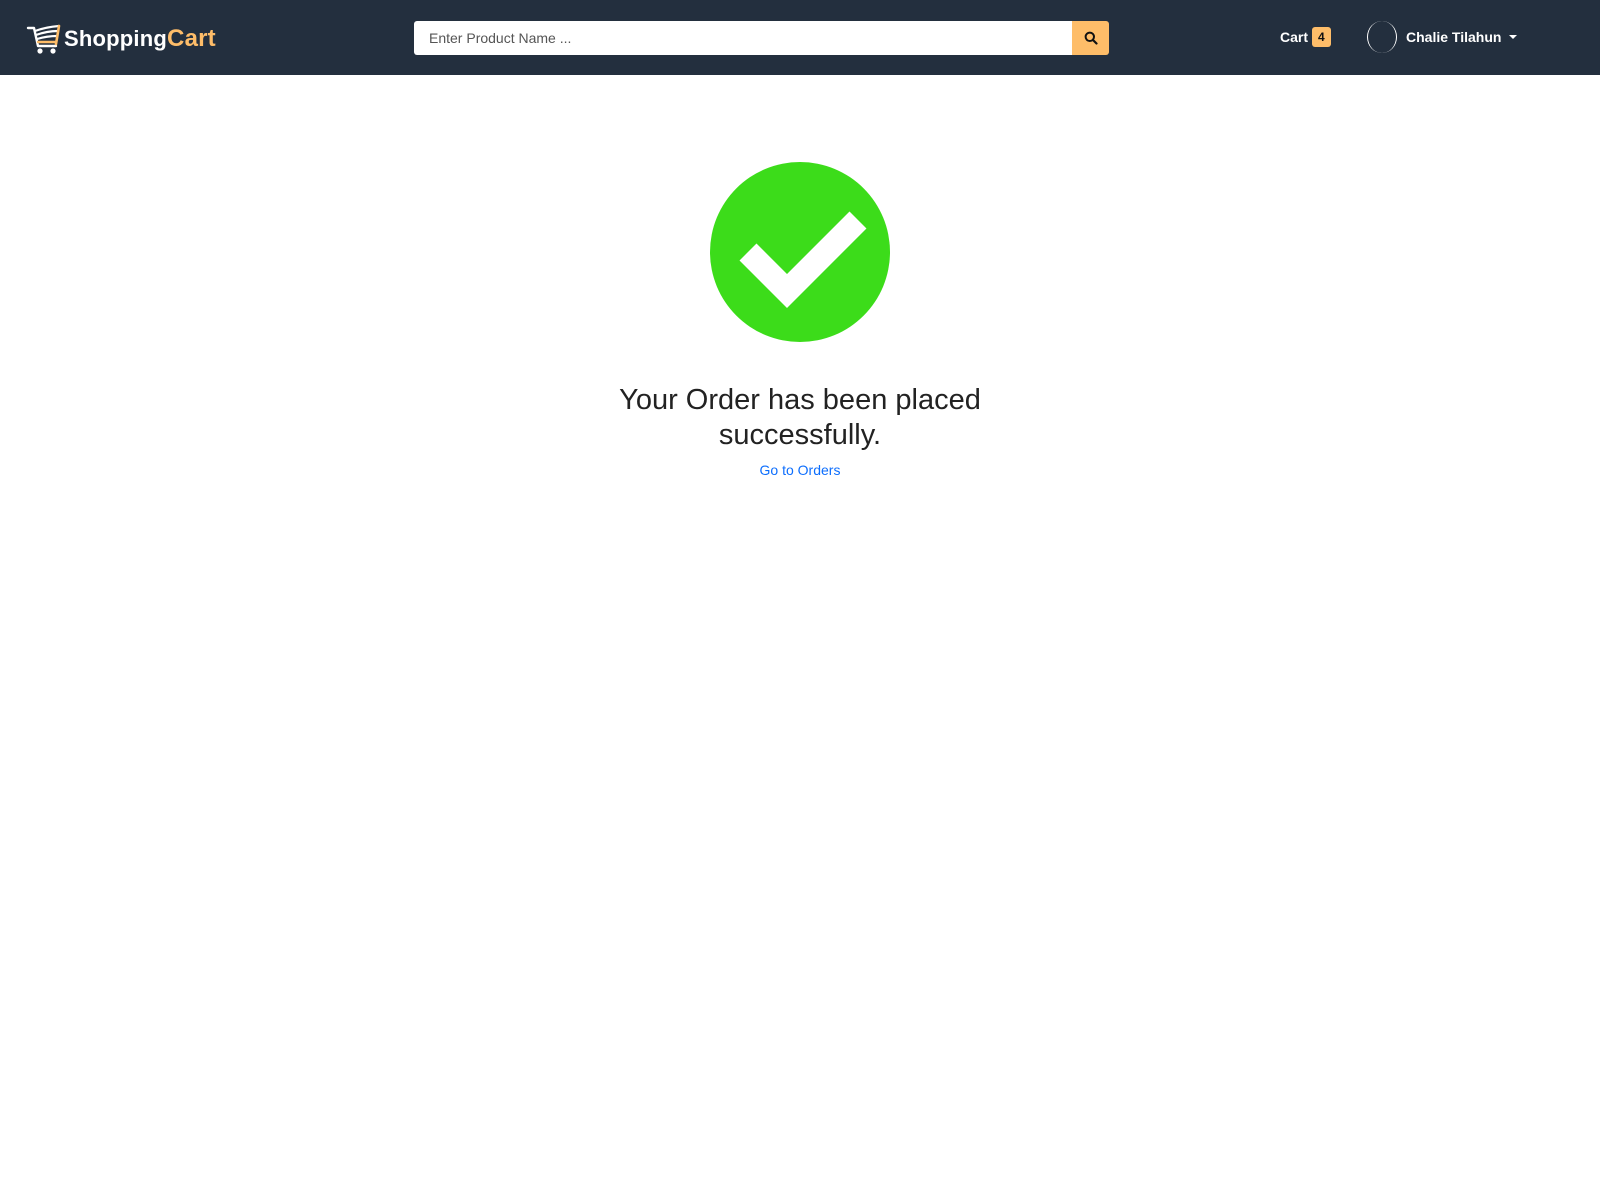 The image size is (1600, 1199). What do you see at coordinates (116, 38) in the screenshot?
I see `logo-text-primary: Shopping` at bounding box center [116, 38].